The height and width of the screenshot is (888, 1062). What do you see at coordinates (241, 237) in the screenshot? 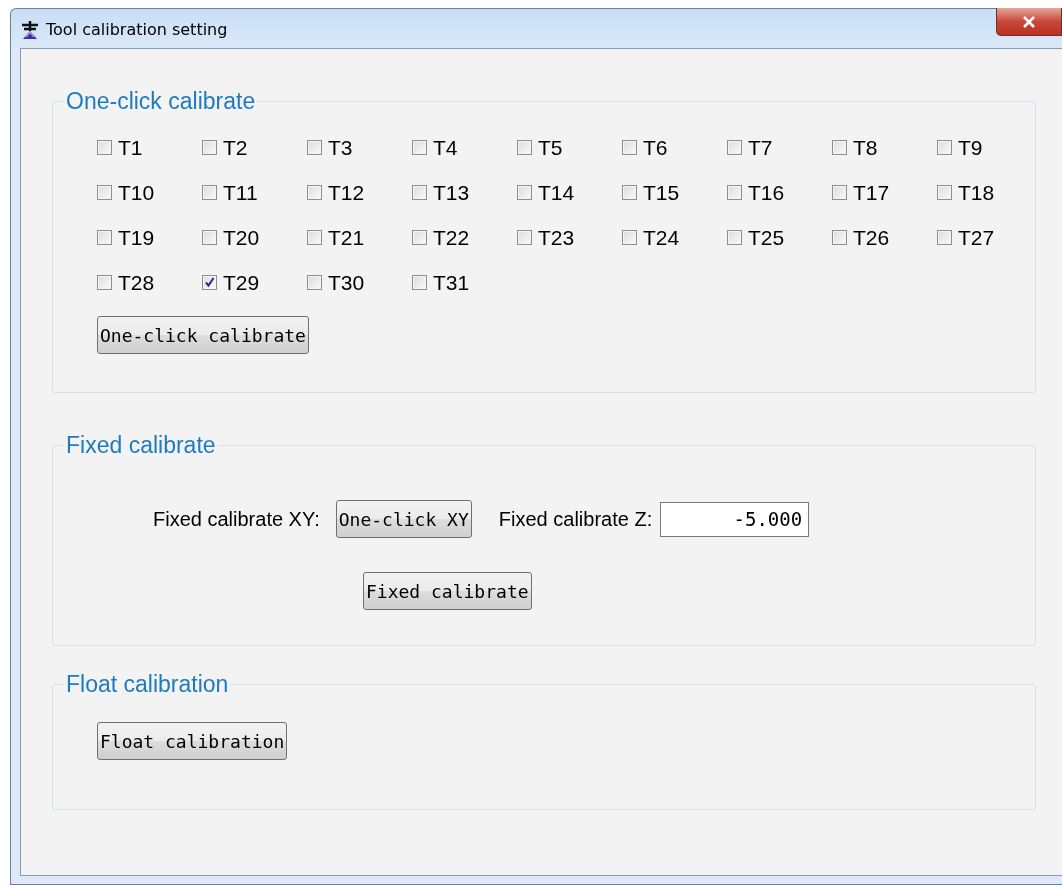
I see `checkbox-label: T20` at bounding box center [241, 237].